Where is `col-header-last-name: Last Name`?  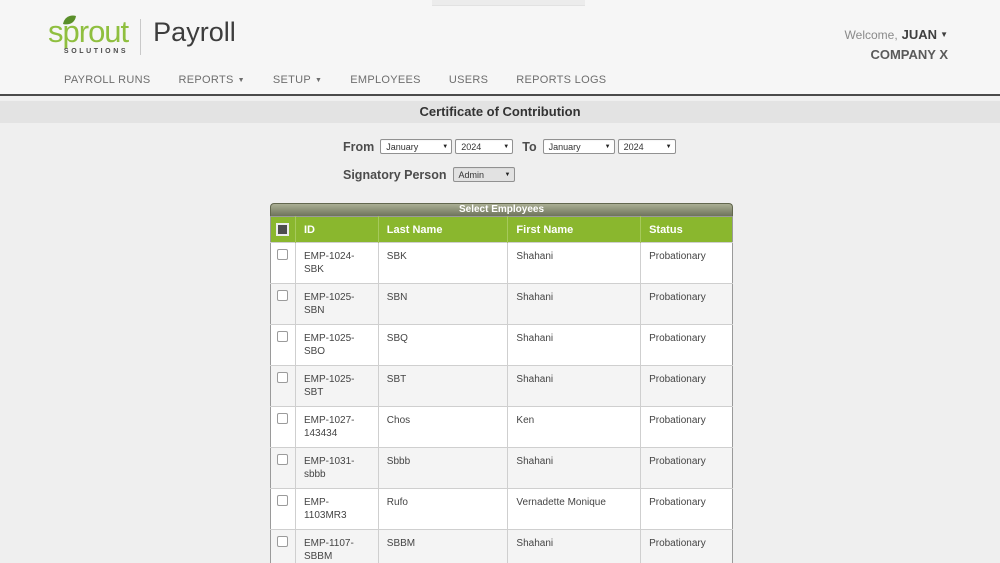
col-header-last-name: Last Name is located at coordinates (442, 229).